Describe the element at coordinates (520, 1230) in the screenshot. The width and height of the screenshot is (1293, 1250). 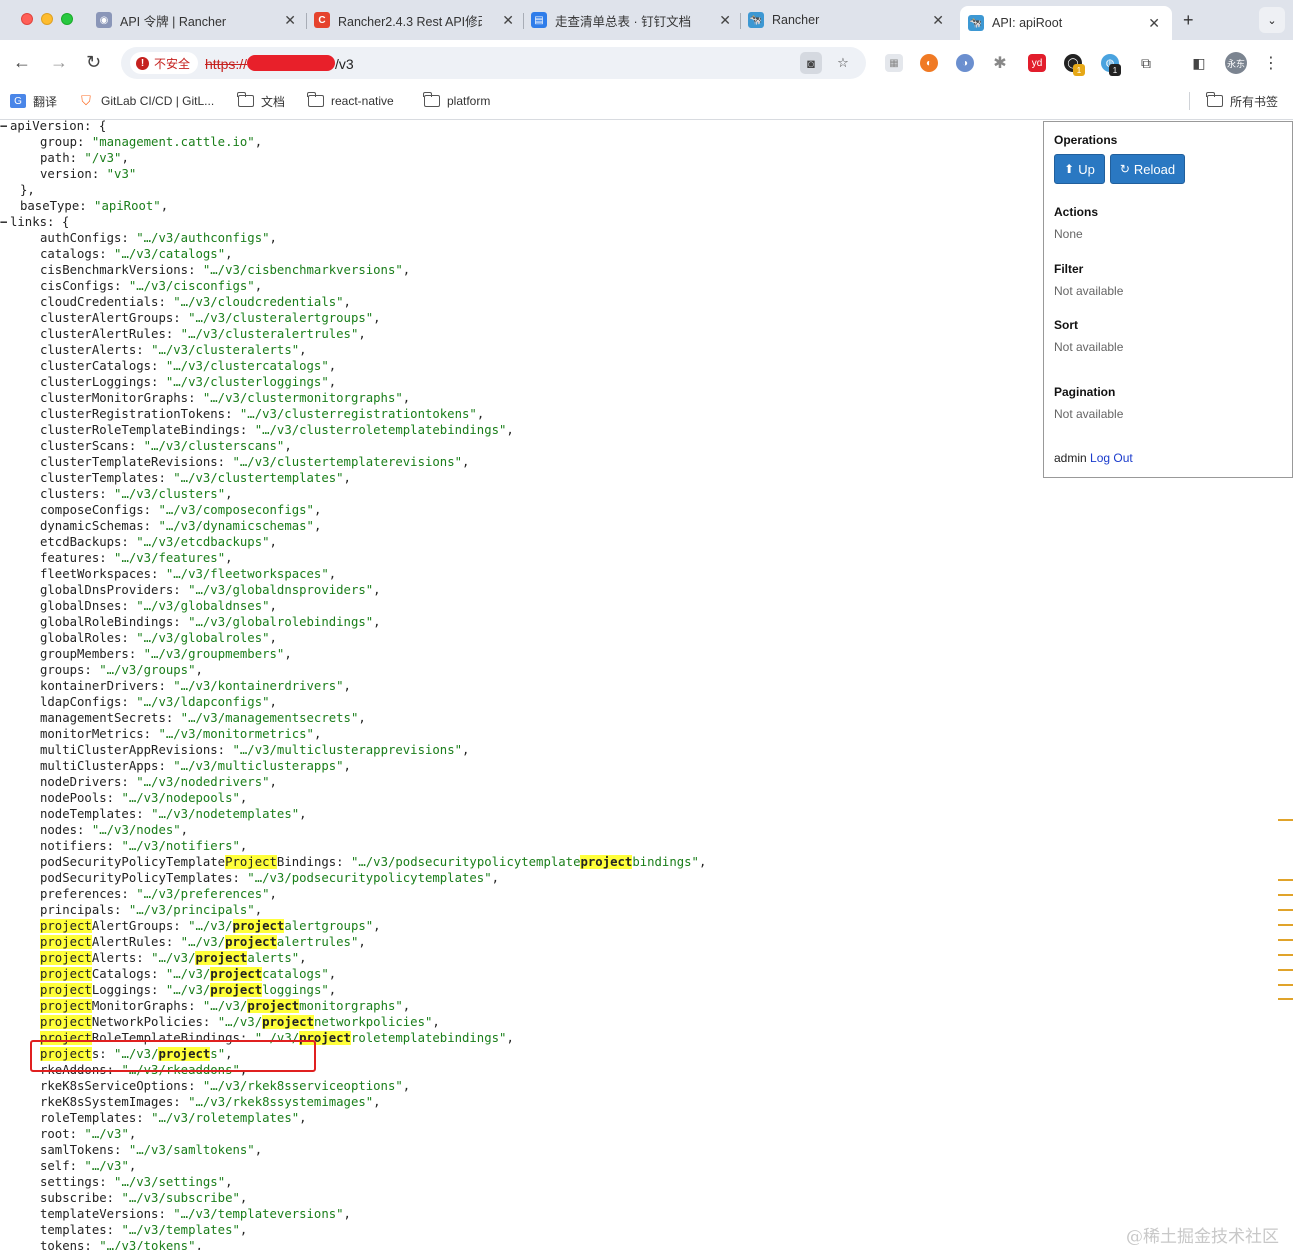
I see `json-line: templates: "…/v3/templates",` at that location.